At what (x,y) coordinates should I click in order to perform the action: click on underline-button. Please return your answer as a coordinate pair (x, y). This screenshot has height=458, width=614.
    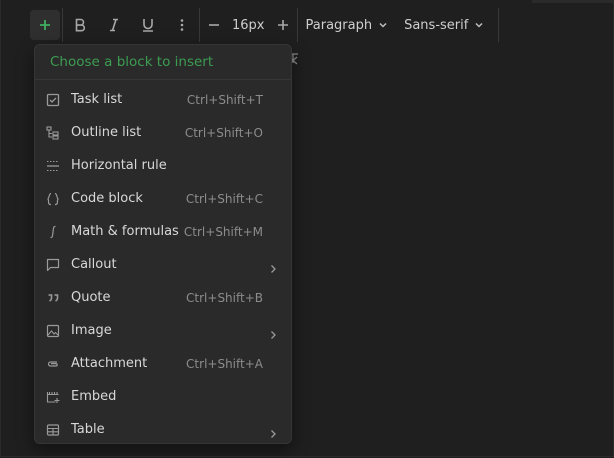
    Looking at the image, I should click on (148, 25).